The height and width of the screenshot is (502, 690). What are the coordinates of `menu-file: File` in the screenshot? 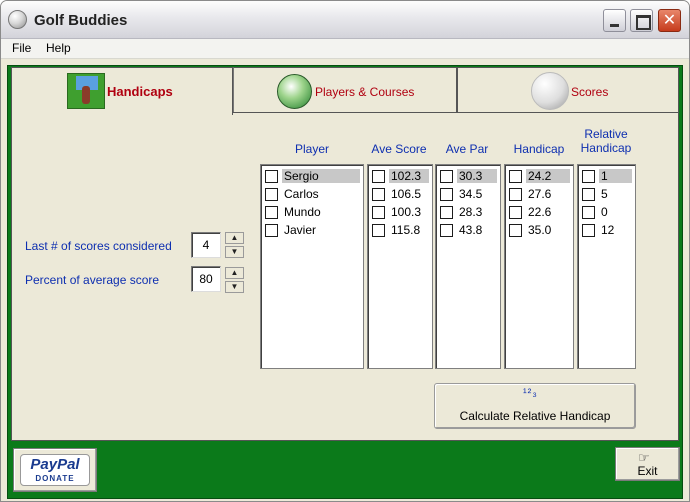 It's located at (21, 48).